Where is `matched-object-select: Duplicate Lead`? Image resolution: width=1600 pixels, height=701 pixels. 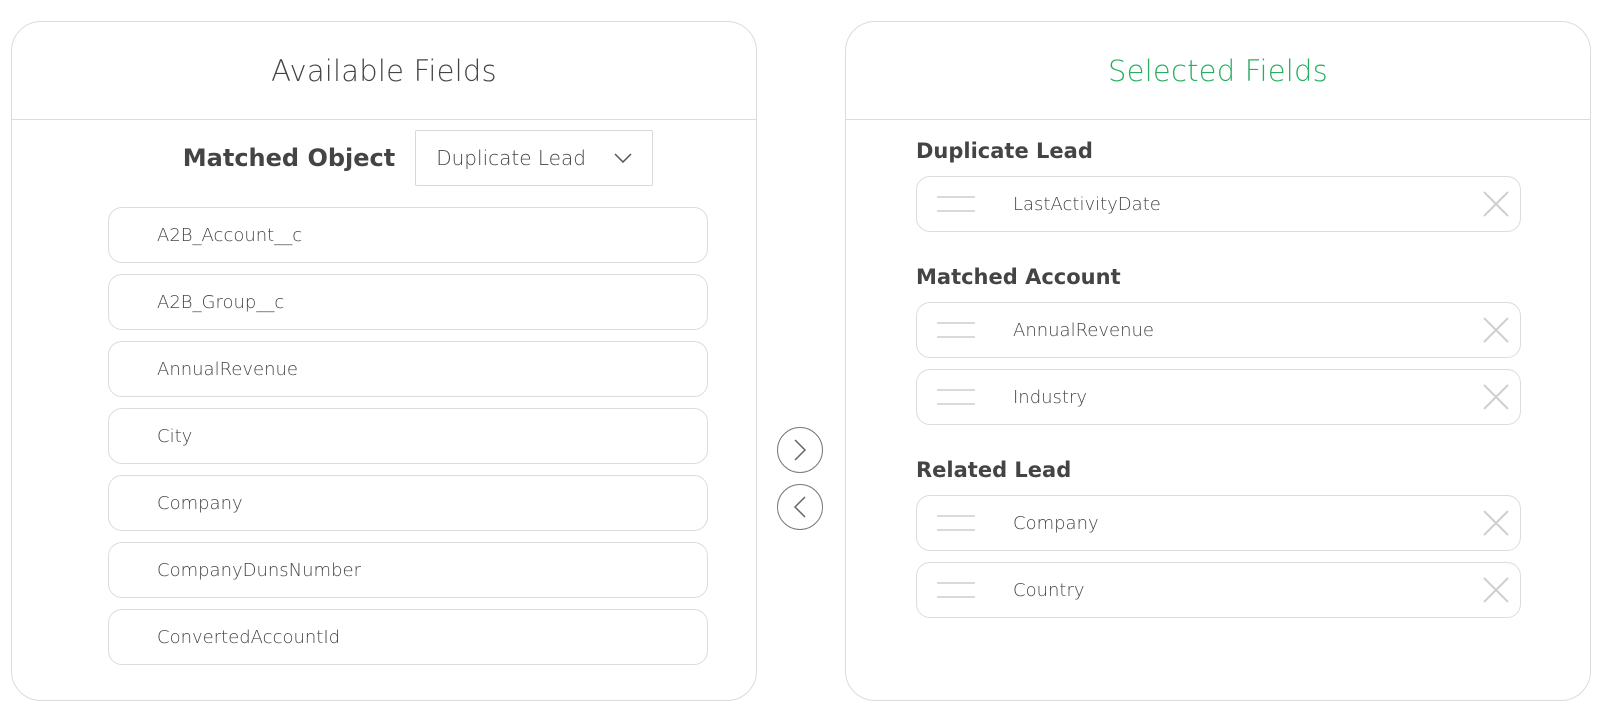
matched-object-select: Duplicate Lead is located at coordinates (534, 158).